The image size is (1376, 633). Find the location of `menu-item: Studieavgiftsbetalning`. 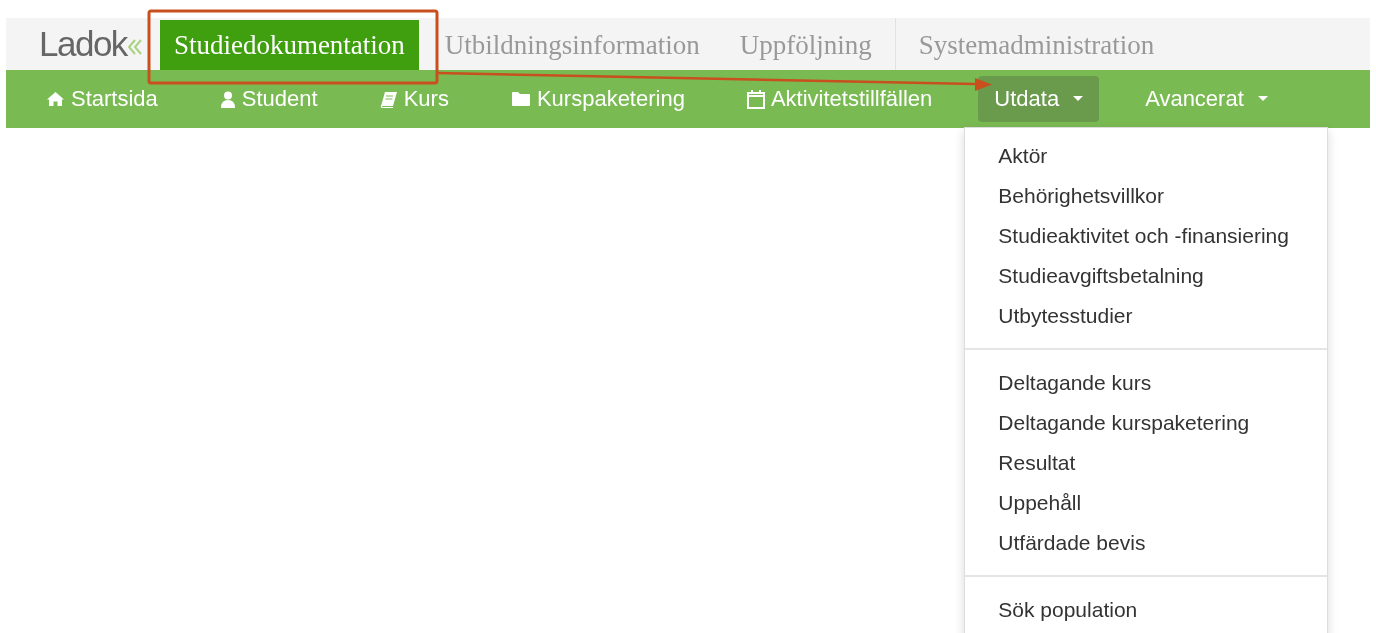

menu-item: Studieavgiftsbetalning is located at coordinates (1146, 276).